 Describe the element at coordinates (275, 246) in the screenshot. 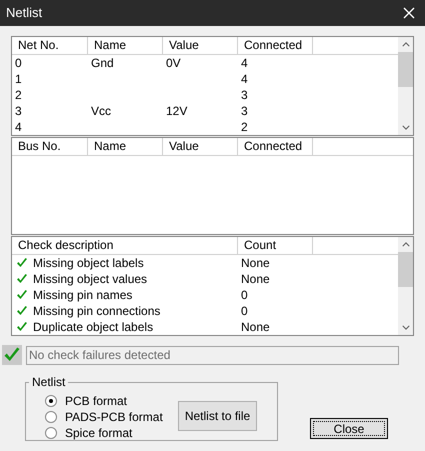

I see `column-header: Count` at that location.